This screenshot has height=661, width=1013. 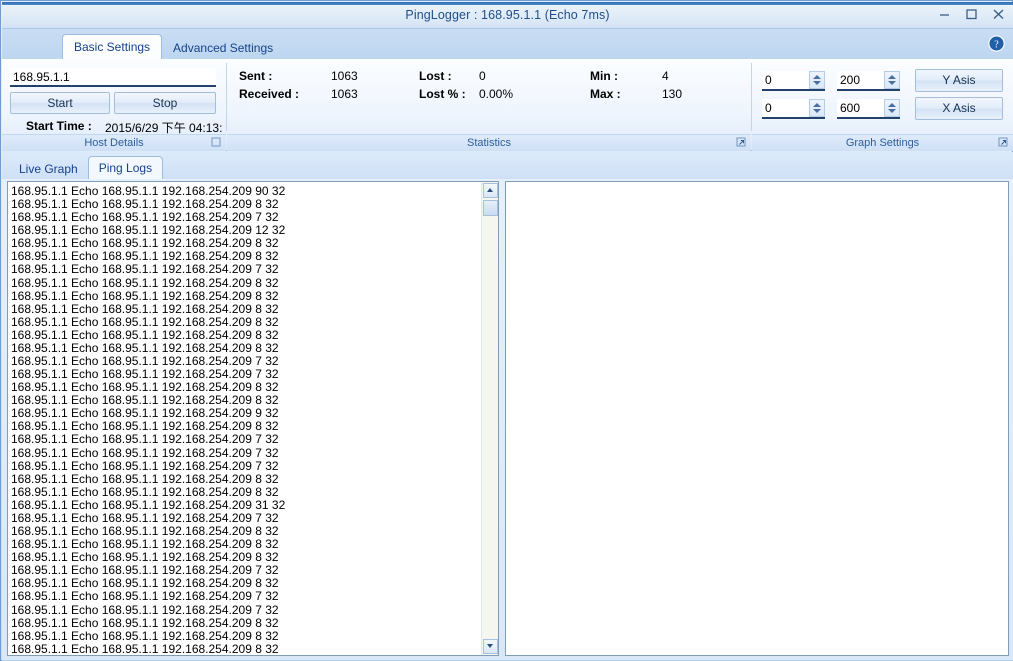 What do you see at coordinates (892, 80) in the screenshot?
I see `y-max-spinner-arrows-icon` at bounding box center [892, 80].